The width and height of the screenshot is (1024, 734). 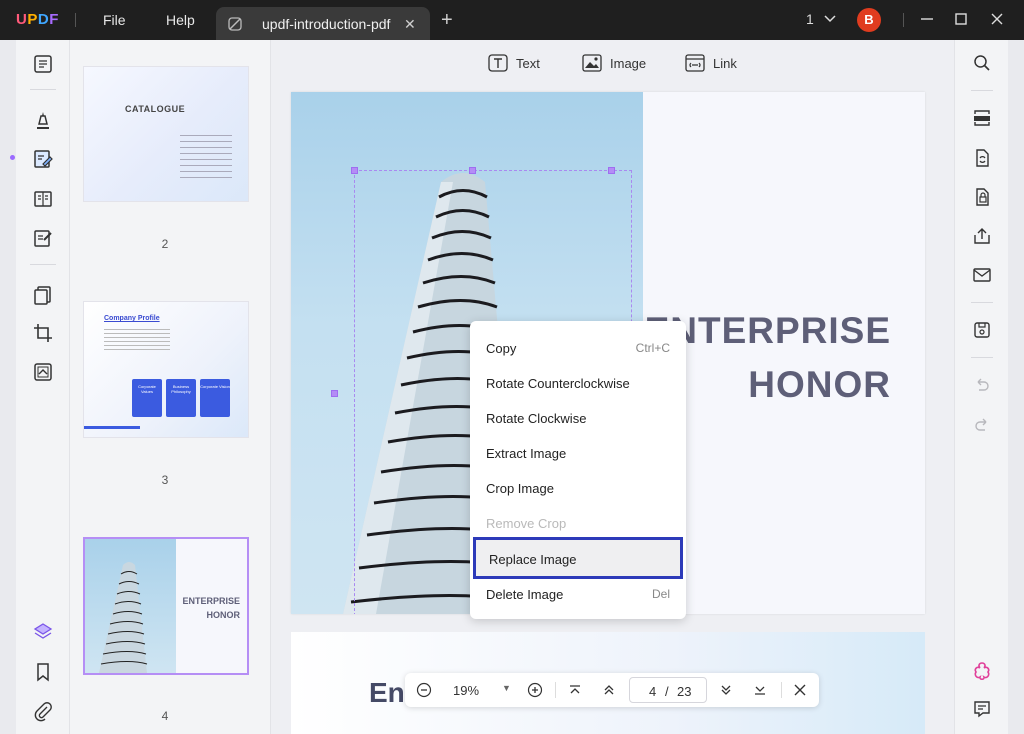 I want to click on organize-pages-button, so click(x=43, y=295).